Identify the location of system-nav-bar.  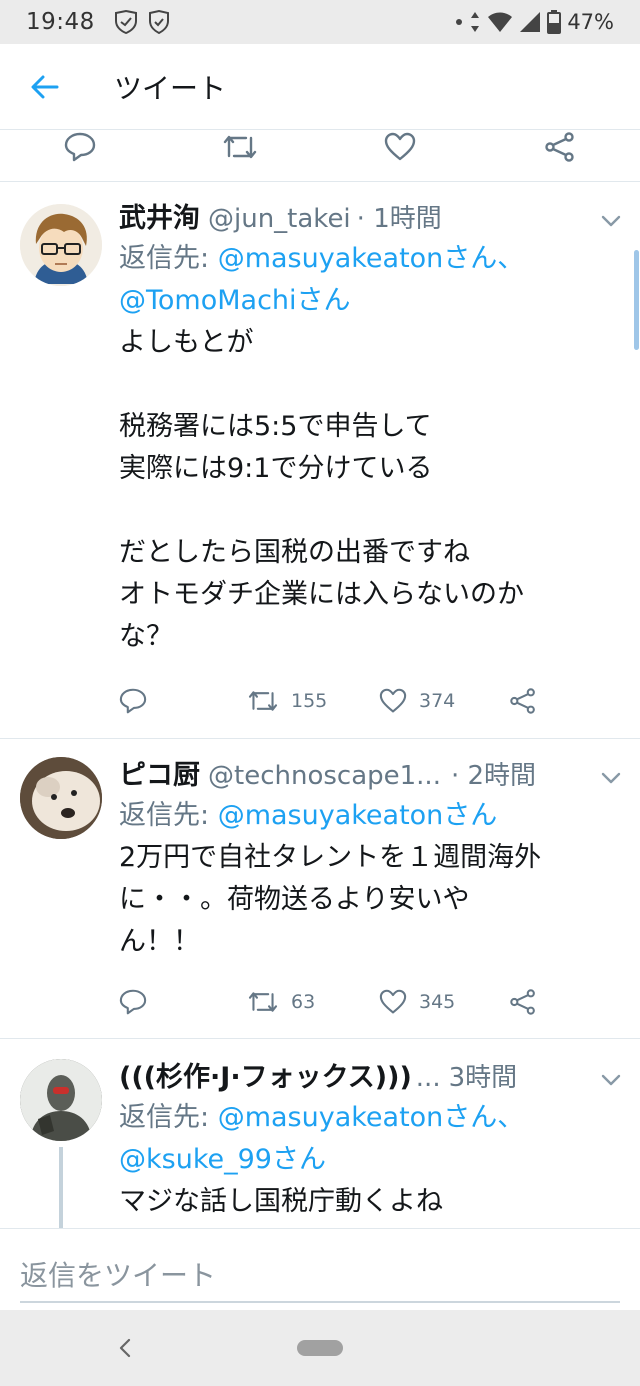
(320, 1348).